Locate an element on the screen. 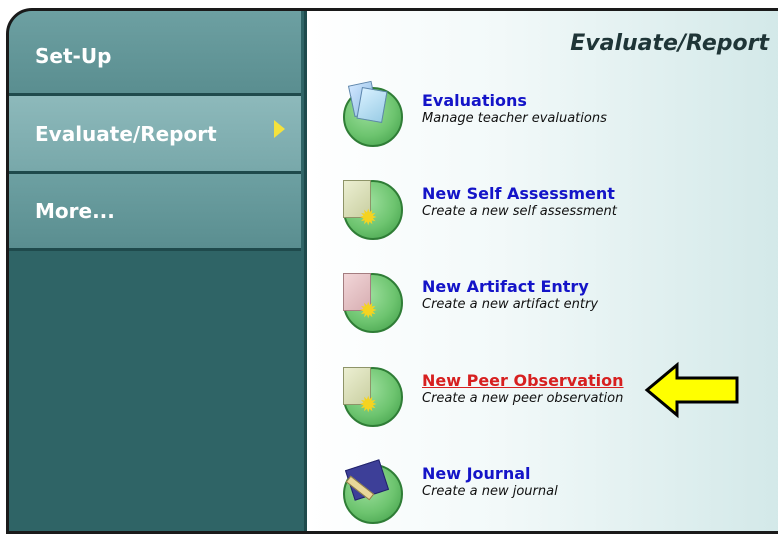  peer-observation-icon: ✹ is located at coordinates (372, 397).